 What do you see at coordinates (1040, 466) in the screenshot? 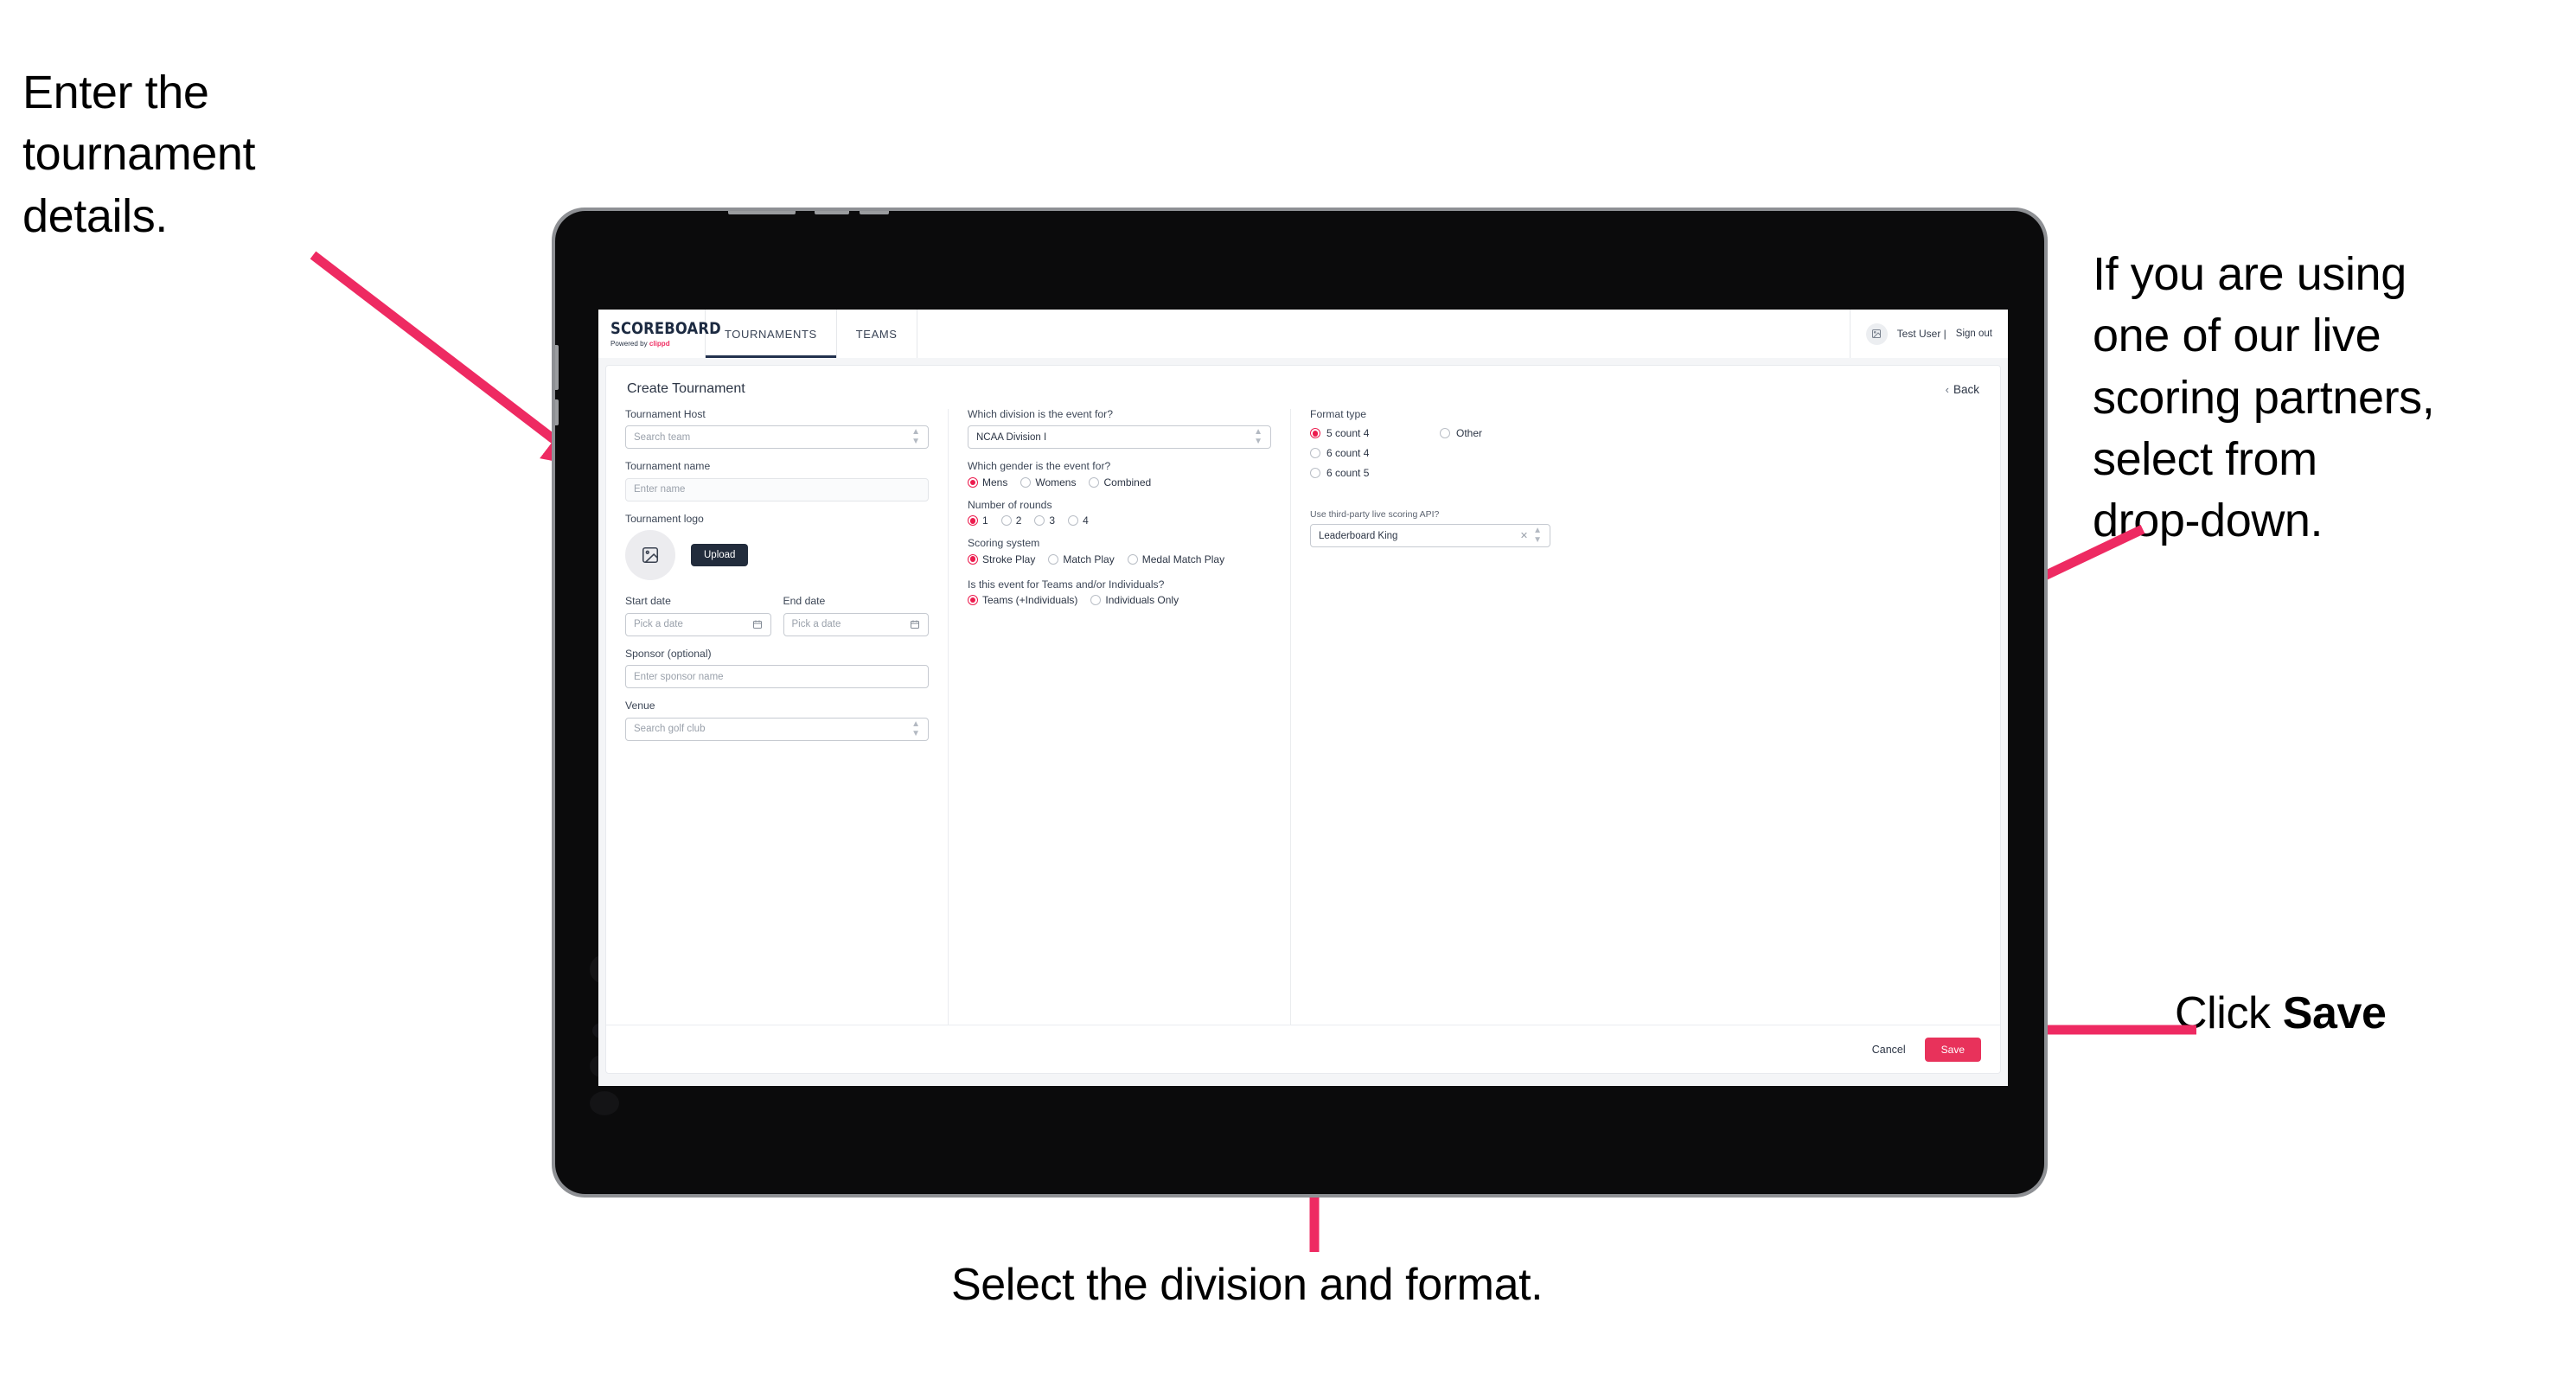
I see `gender-label: Which gender is the event for?` at bounding box center [1040, 466].